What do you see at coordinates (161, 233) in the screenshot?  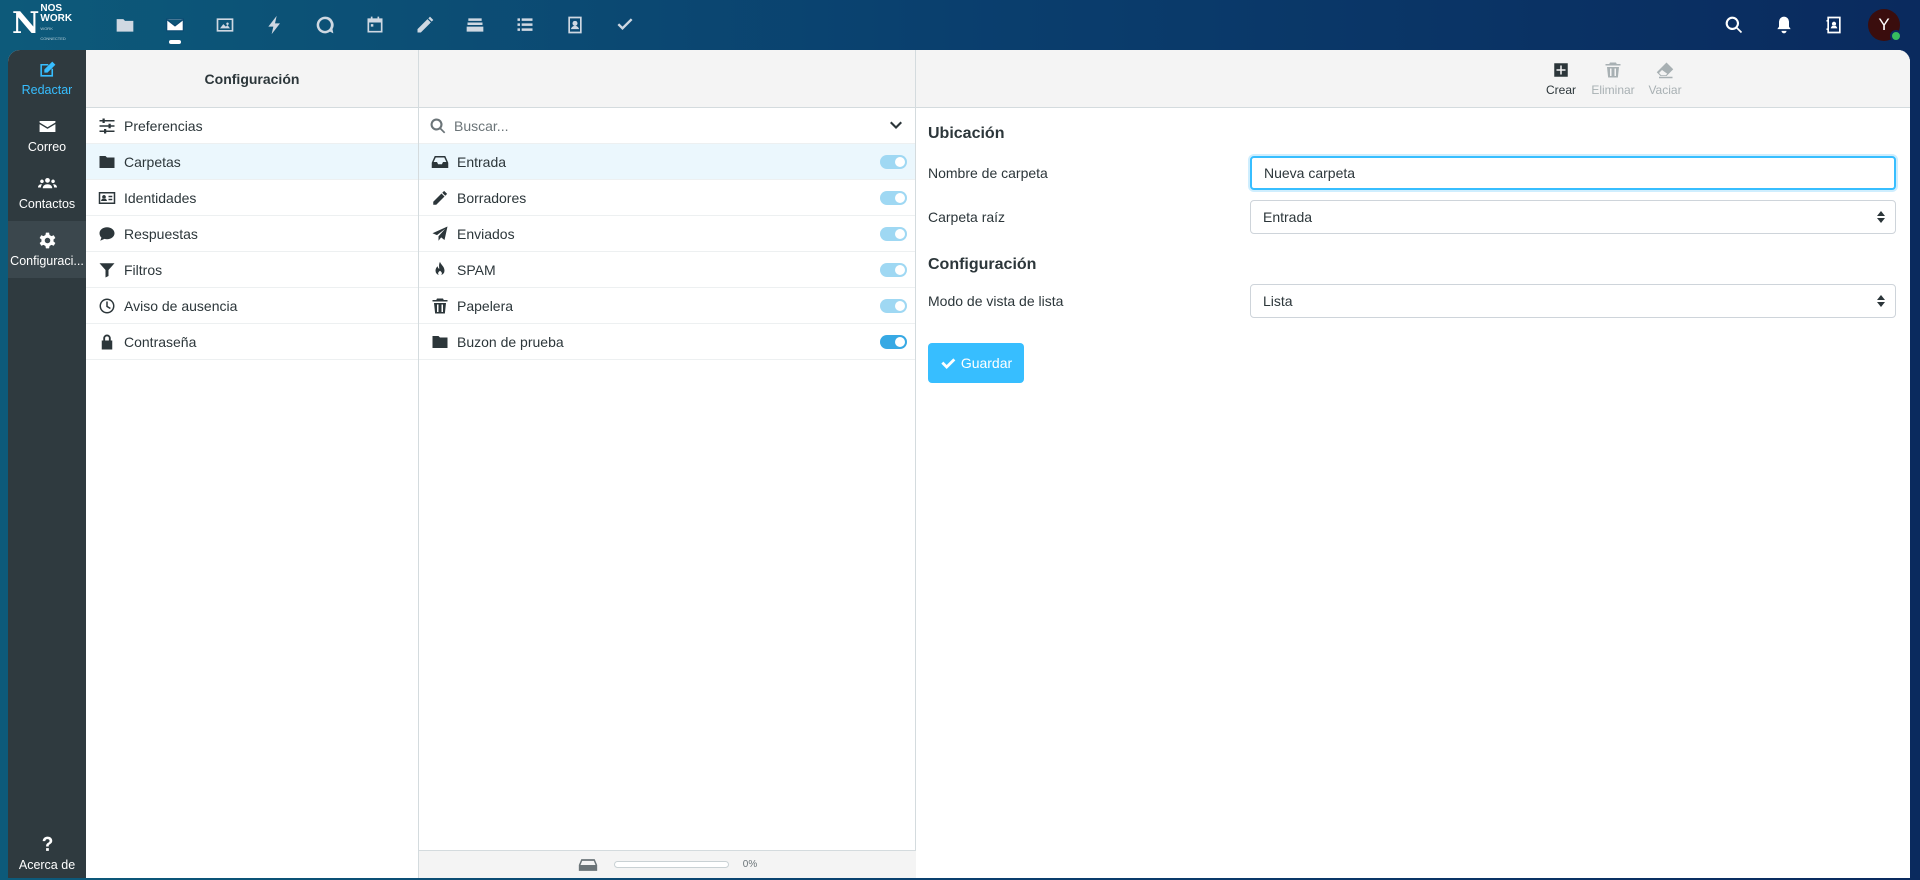 I see `settings-item-label: Respuestas` at bounding box center [161, 233].